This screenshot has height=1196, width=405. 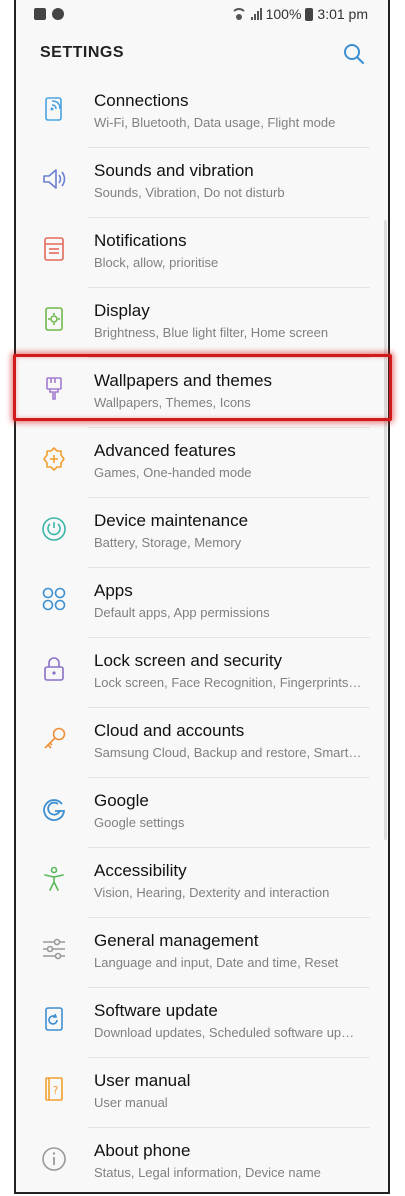 I want to click on scrollbar, so click(x=385, y=530).